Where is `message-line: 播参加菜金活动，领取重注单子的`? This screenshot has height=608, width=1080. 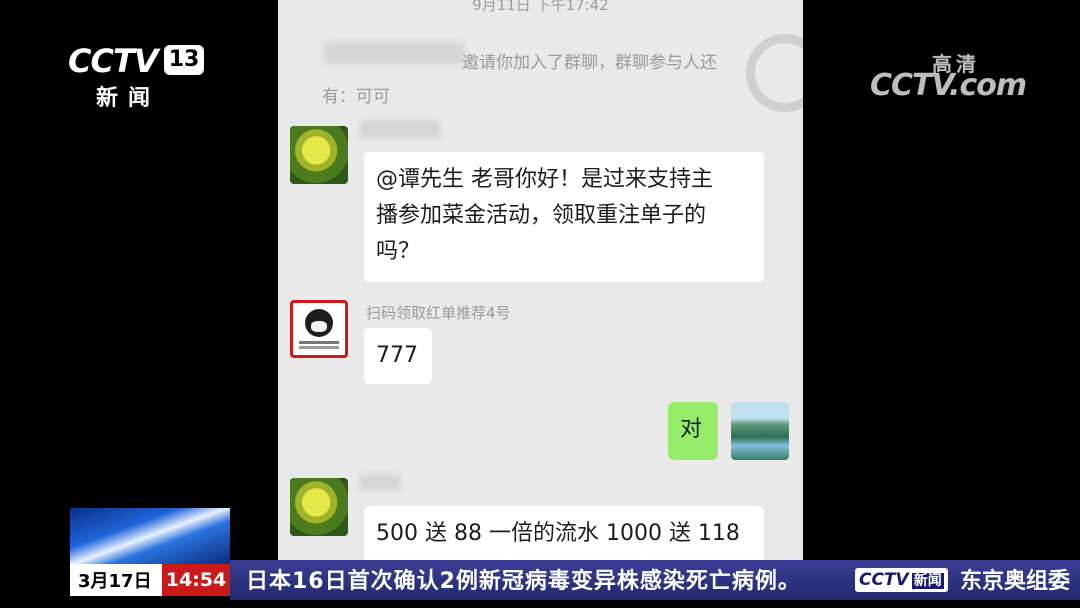 message-line: 播参加菜金活动，领取重注单子的 is located at coordinates (541, 215).